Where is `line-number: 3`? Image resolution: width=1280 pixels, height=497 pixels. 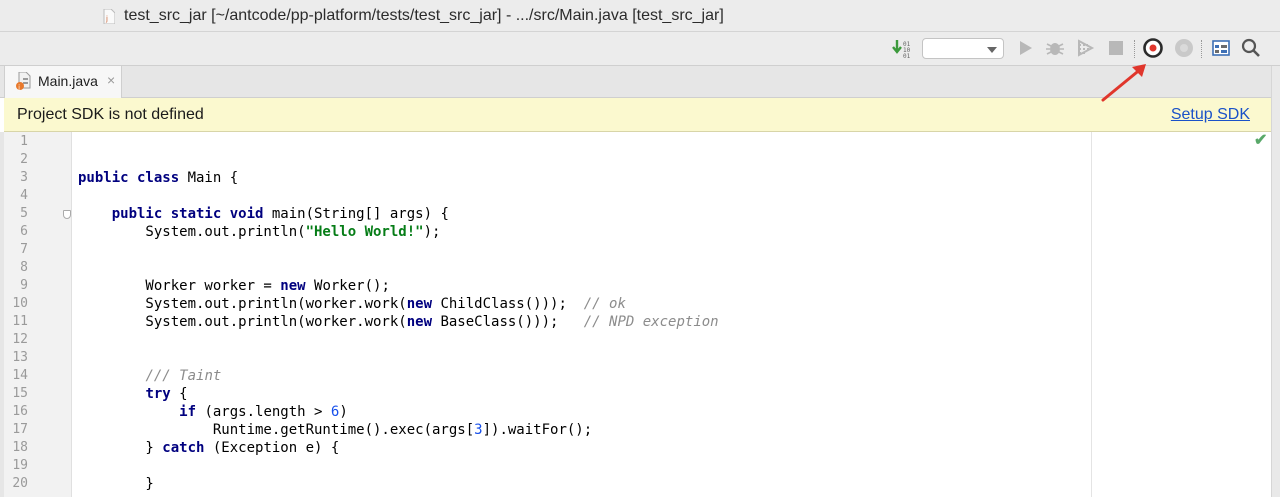
line-number: 3 is located at coordinates (24, 177).